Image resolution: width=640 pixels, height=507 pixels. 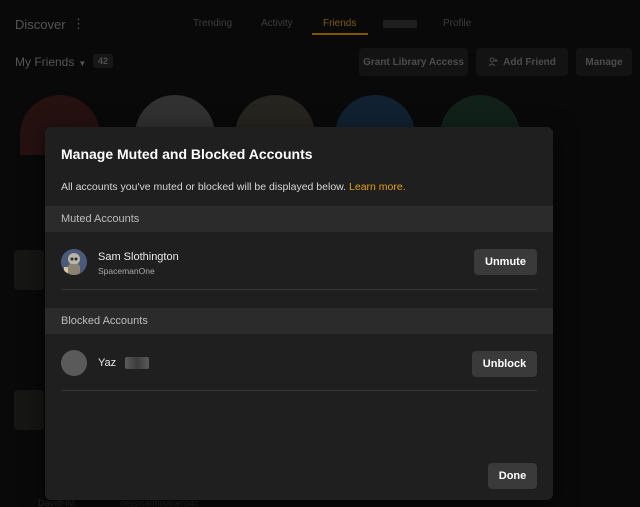 I want to click on blocked-accounts-header: Blocked Accounts, so click(x=299, y=321).